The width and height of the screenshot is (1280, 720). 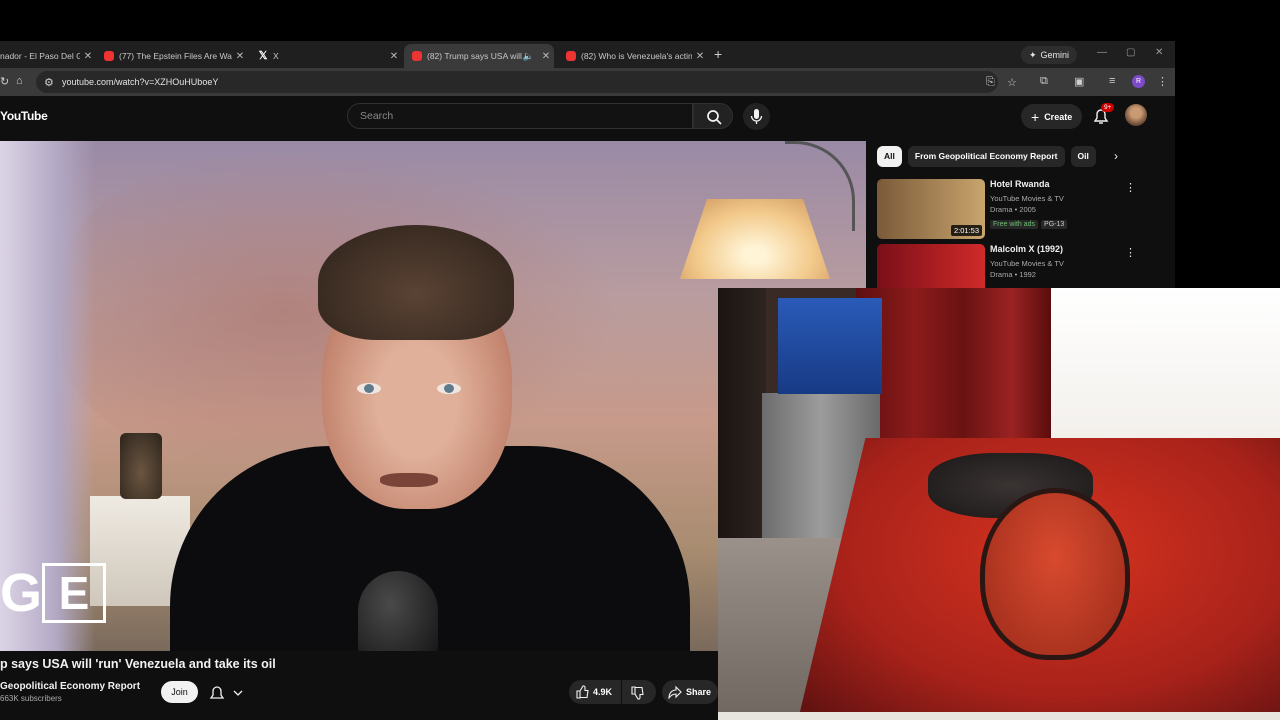 I want to click on notification-badge: 9+, so click(x=1108, y=107).